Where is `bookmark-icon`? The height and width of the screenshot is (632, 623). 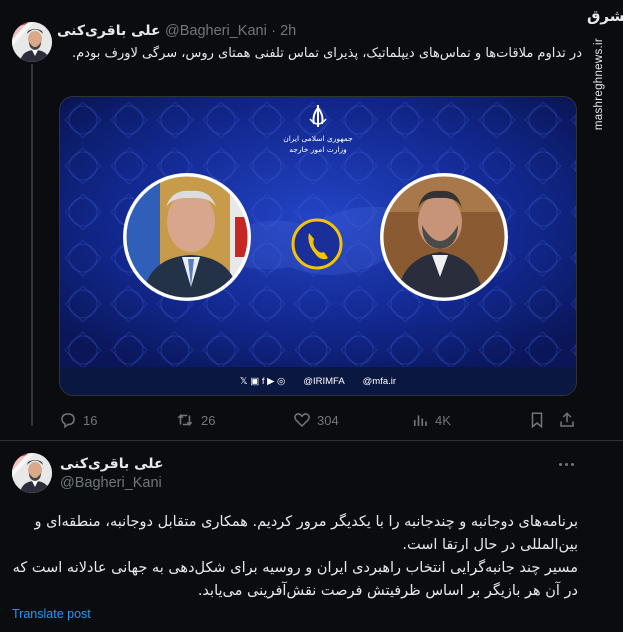
bookmark-icon is located at coordinates (537, 420).